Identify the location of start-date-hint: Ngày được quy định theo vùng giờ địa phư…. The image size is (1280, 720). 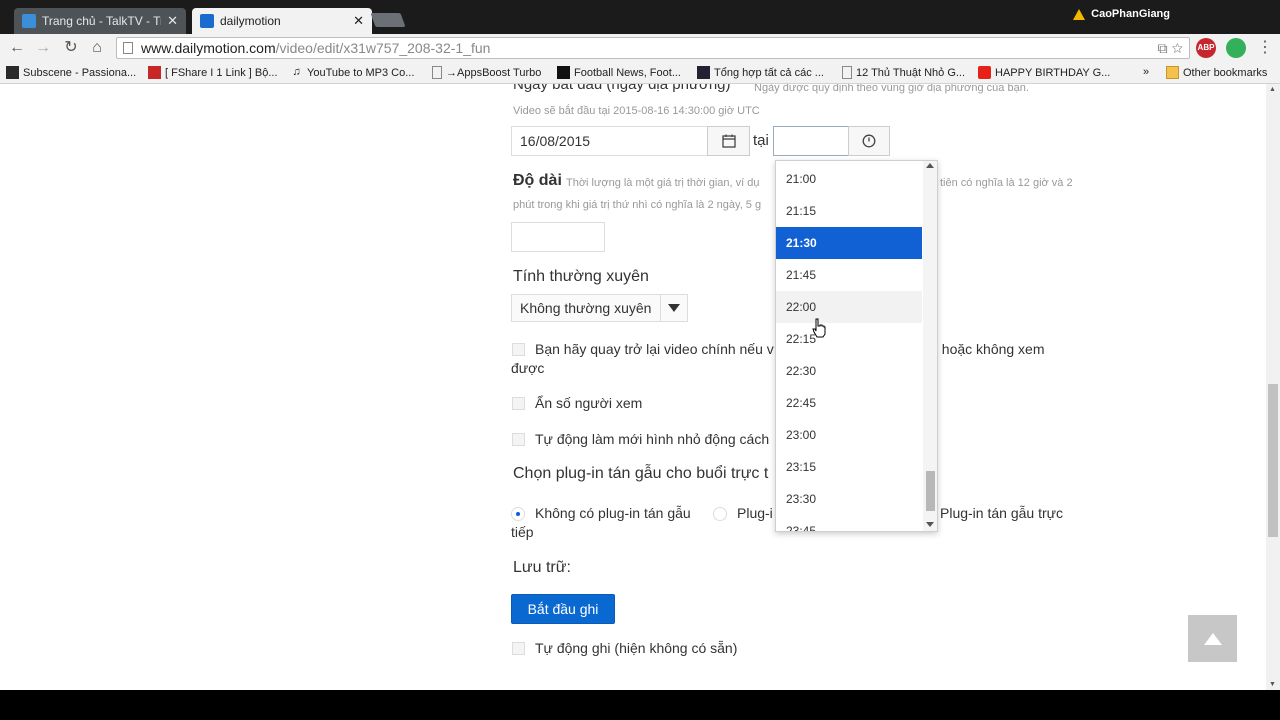
(891, 89).